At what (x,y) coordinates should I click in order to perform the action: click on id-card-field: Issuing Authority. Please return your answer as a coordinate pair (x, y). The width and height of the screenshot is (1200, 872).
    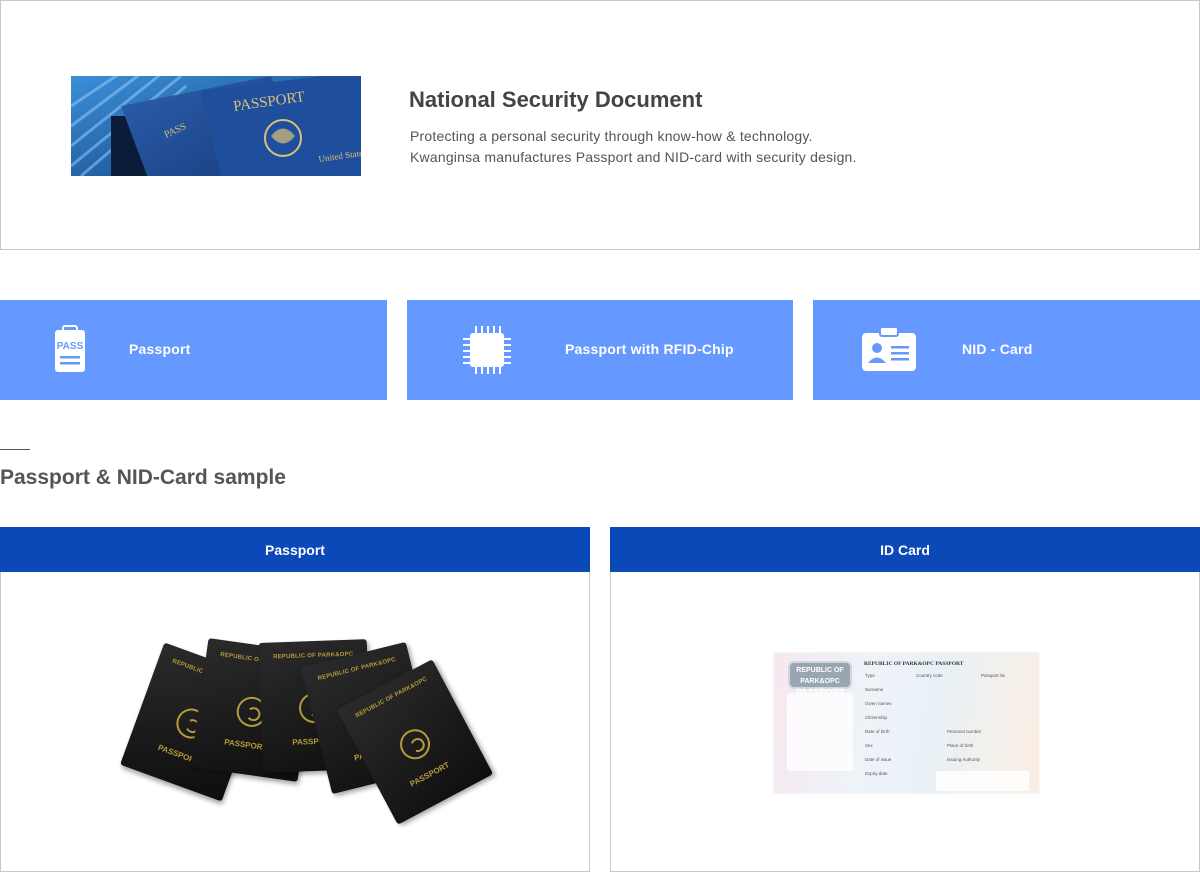
    Looking at the image, I should click on (964, 759).